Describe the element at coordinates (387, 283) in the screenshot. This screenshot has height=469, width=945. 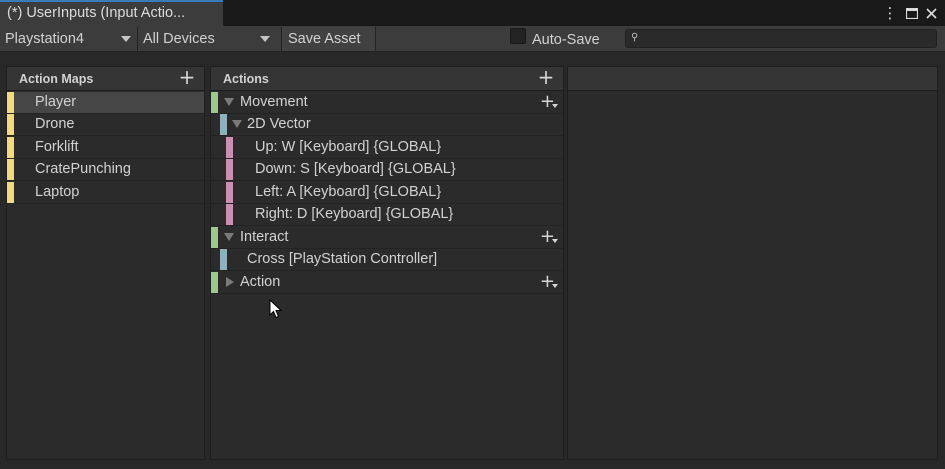
I see `action-row: Action +` at that location.